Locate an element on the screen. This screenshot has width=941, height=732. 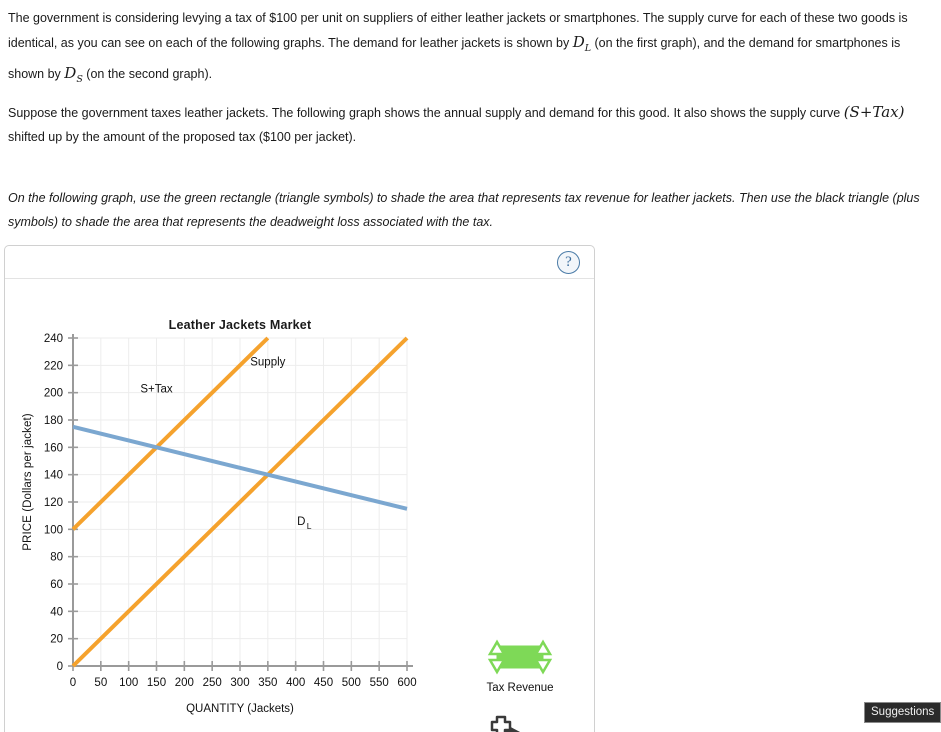
svg-text: 180 is located at coordinates (53, 421).